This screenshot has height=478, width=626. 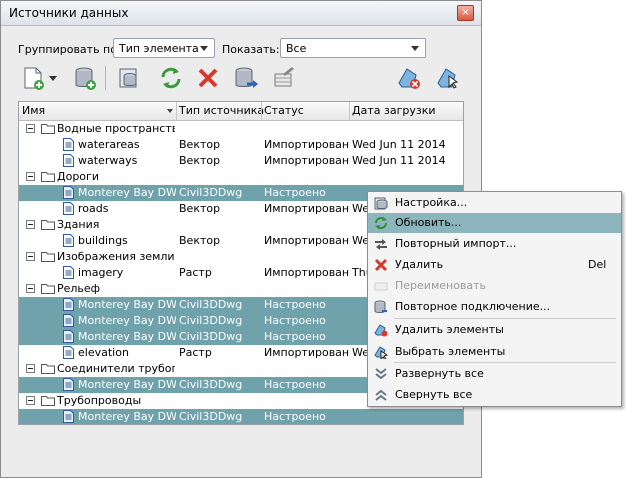 I want to click on menu-item-collapse-all: Свернуть все, so click(x=494, y=395).